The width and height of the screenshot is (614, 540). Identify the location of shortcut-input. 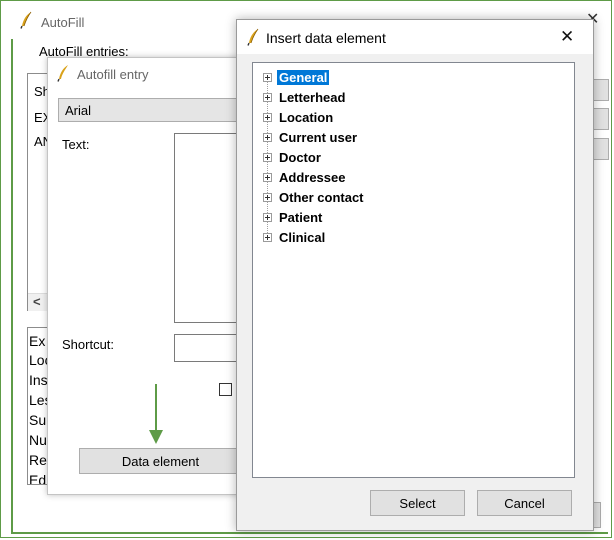
(207, 348).